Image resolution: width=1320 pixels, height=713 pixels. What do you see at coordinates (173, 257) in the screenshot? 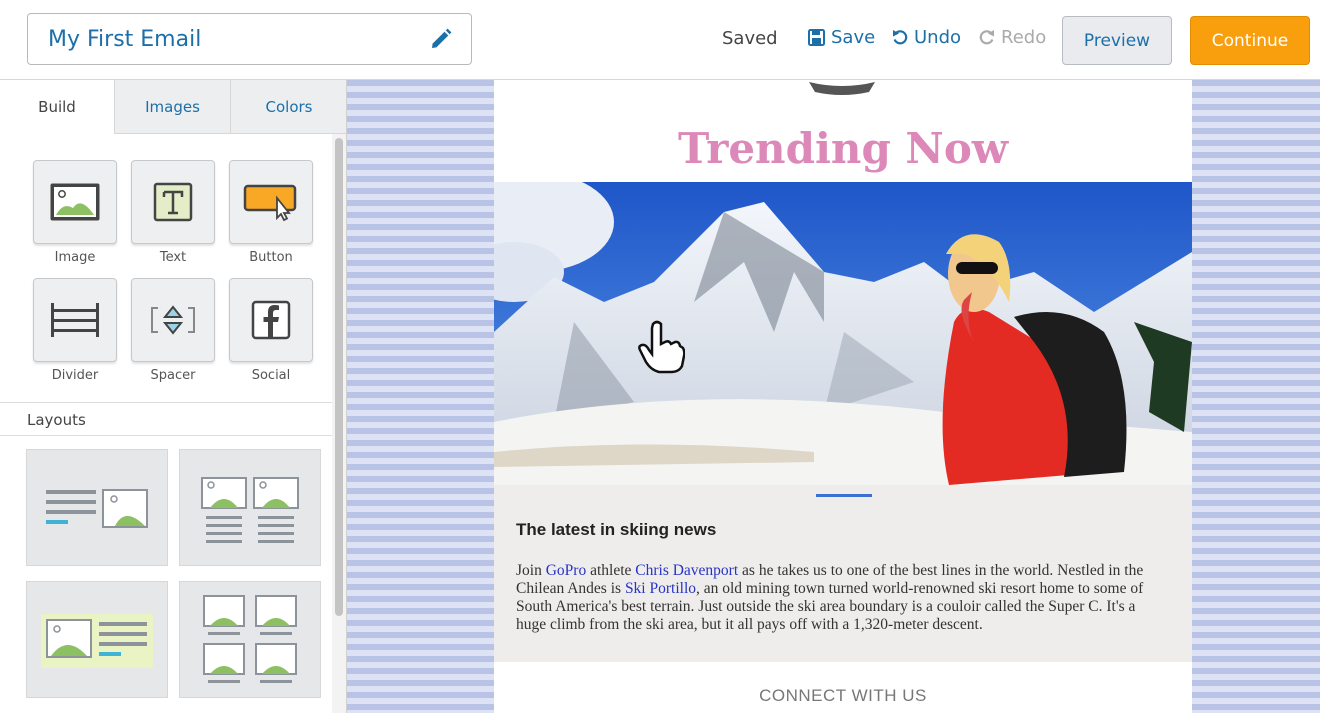
I see `block-text-label: Text` at bounding box center [173, 257].